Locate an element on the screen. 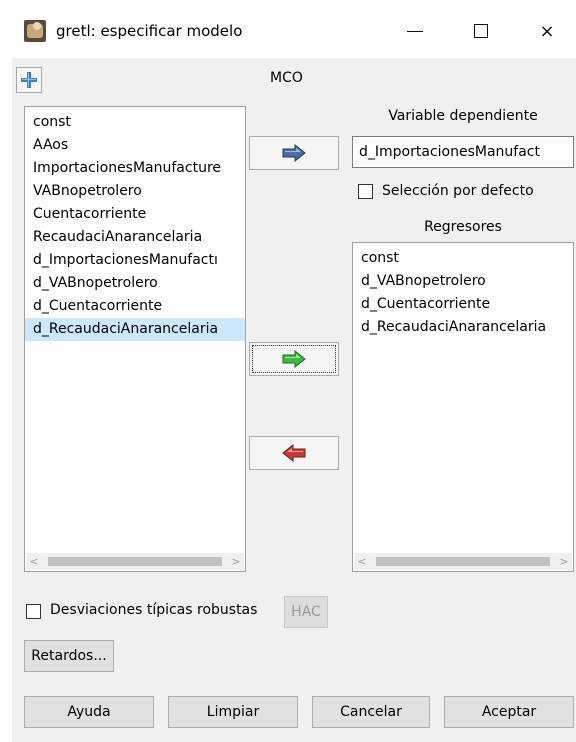 The height and width of the screenshot is (742, 576). clear-button: Limpiar is located at coordinates (233, 712).